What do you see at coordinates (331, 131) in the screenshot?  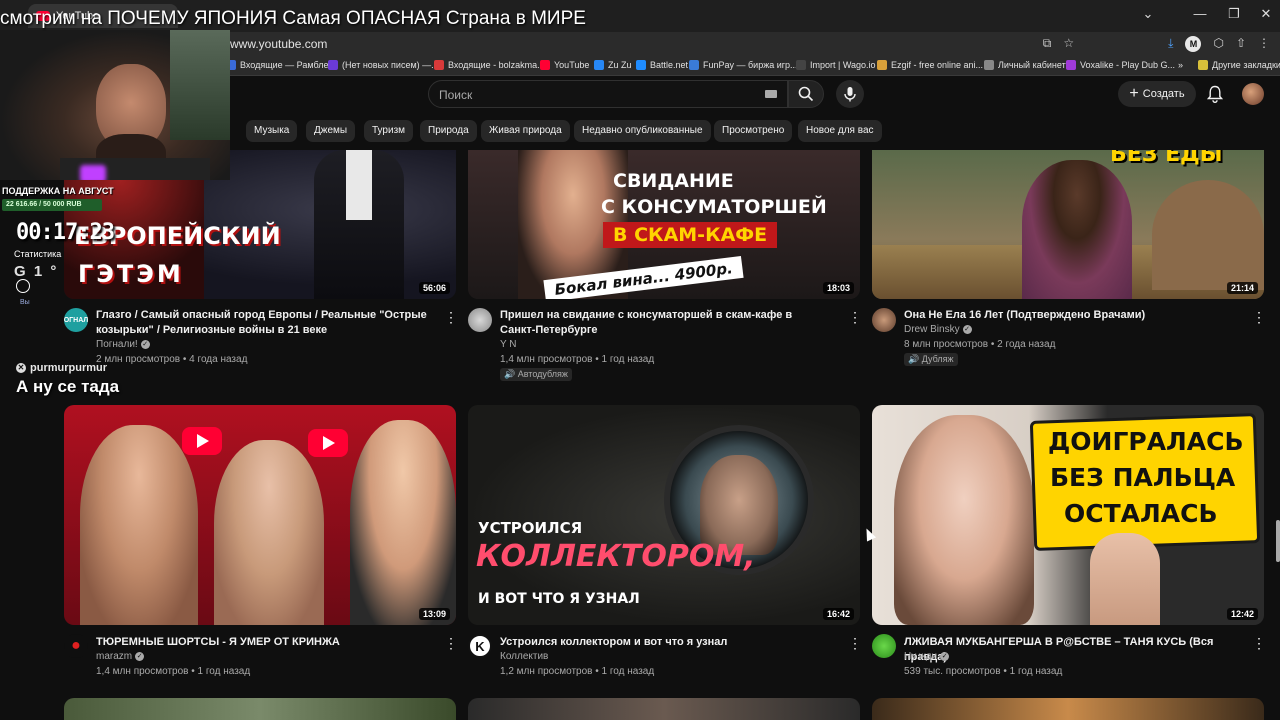 I see `chip-jams: Джемы` at bounding box center [331, 131].